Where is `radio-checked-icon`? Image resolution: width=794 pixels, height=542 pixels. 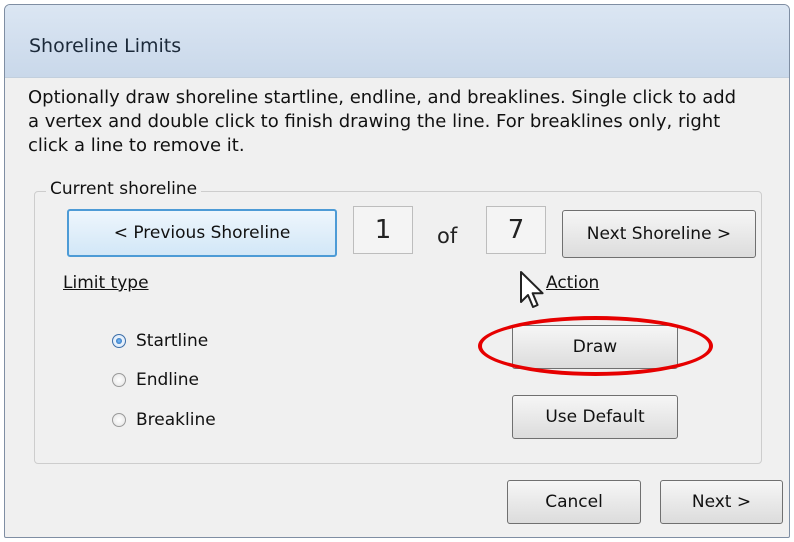
radio-checked-icon is located at coordinates (119, 341).